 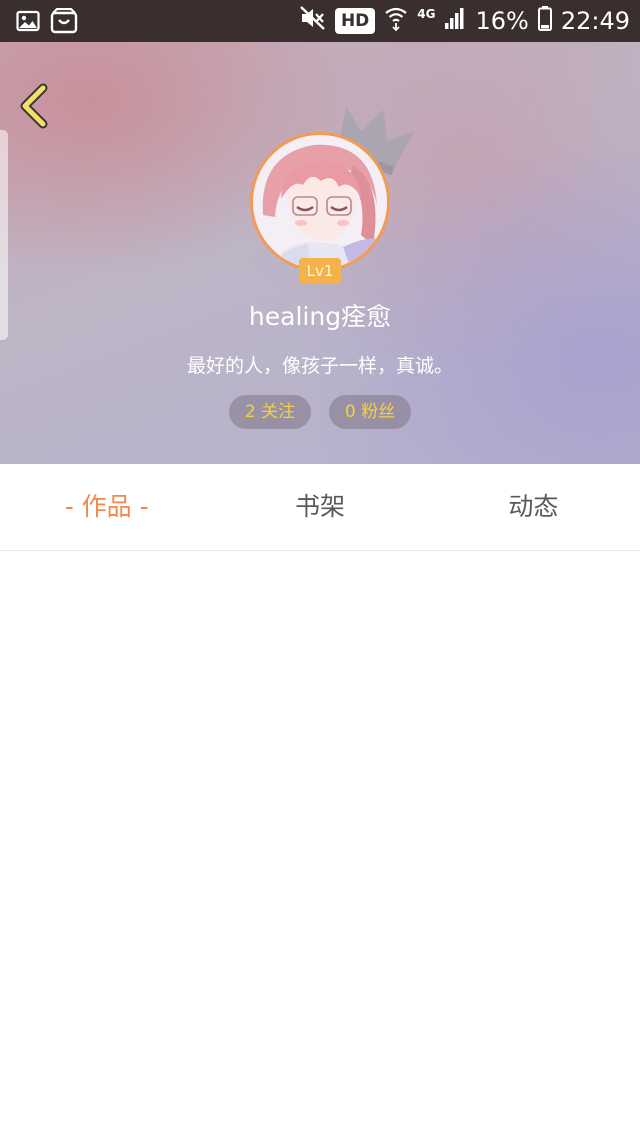 I want to click on status-bar-notifications, so click(x=47, y=22).